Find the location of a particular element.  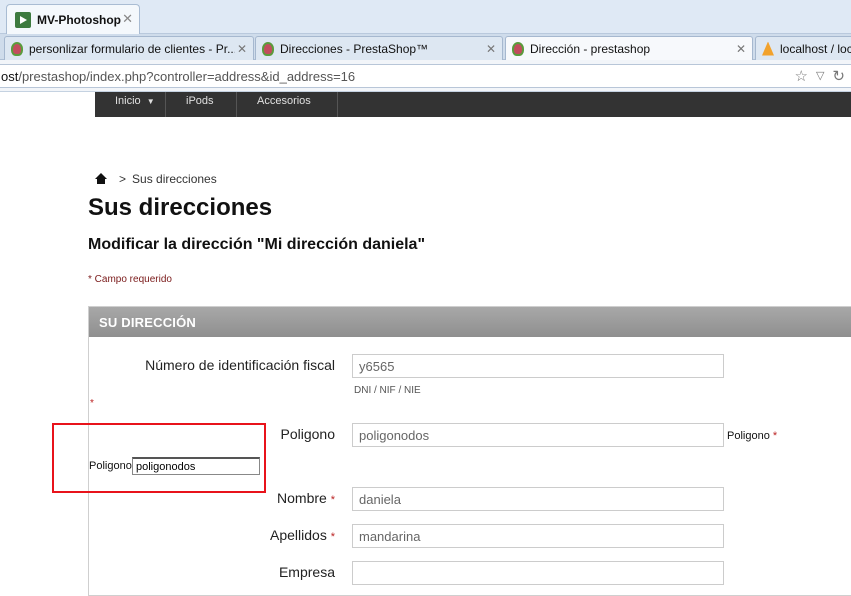

tab-title: Dirección - prestashop is located at coordinates (590, 49).